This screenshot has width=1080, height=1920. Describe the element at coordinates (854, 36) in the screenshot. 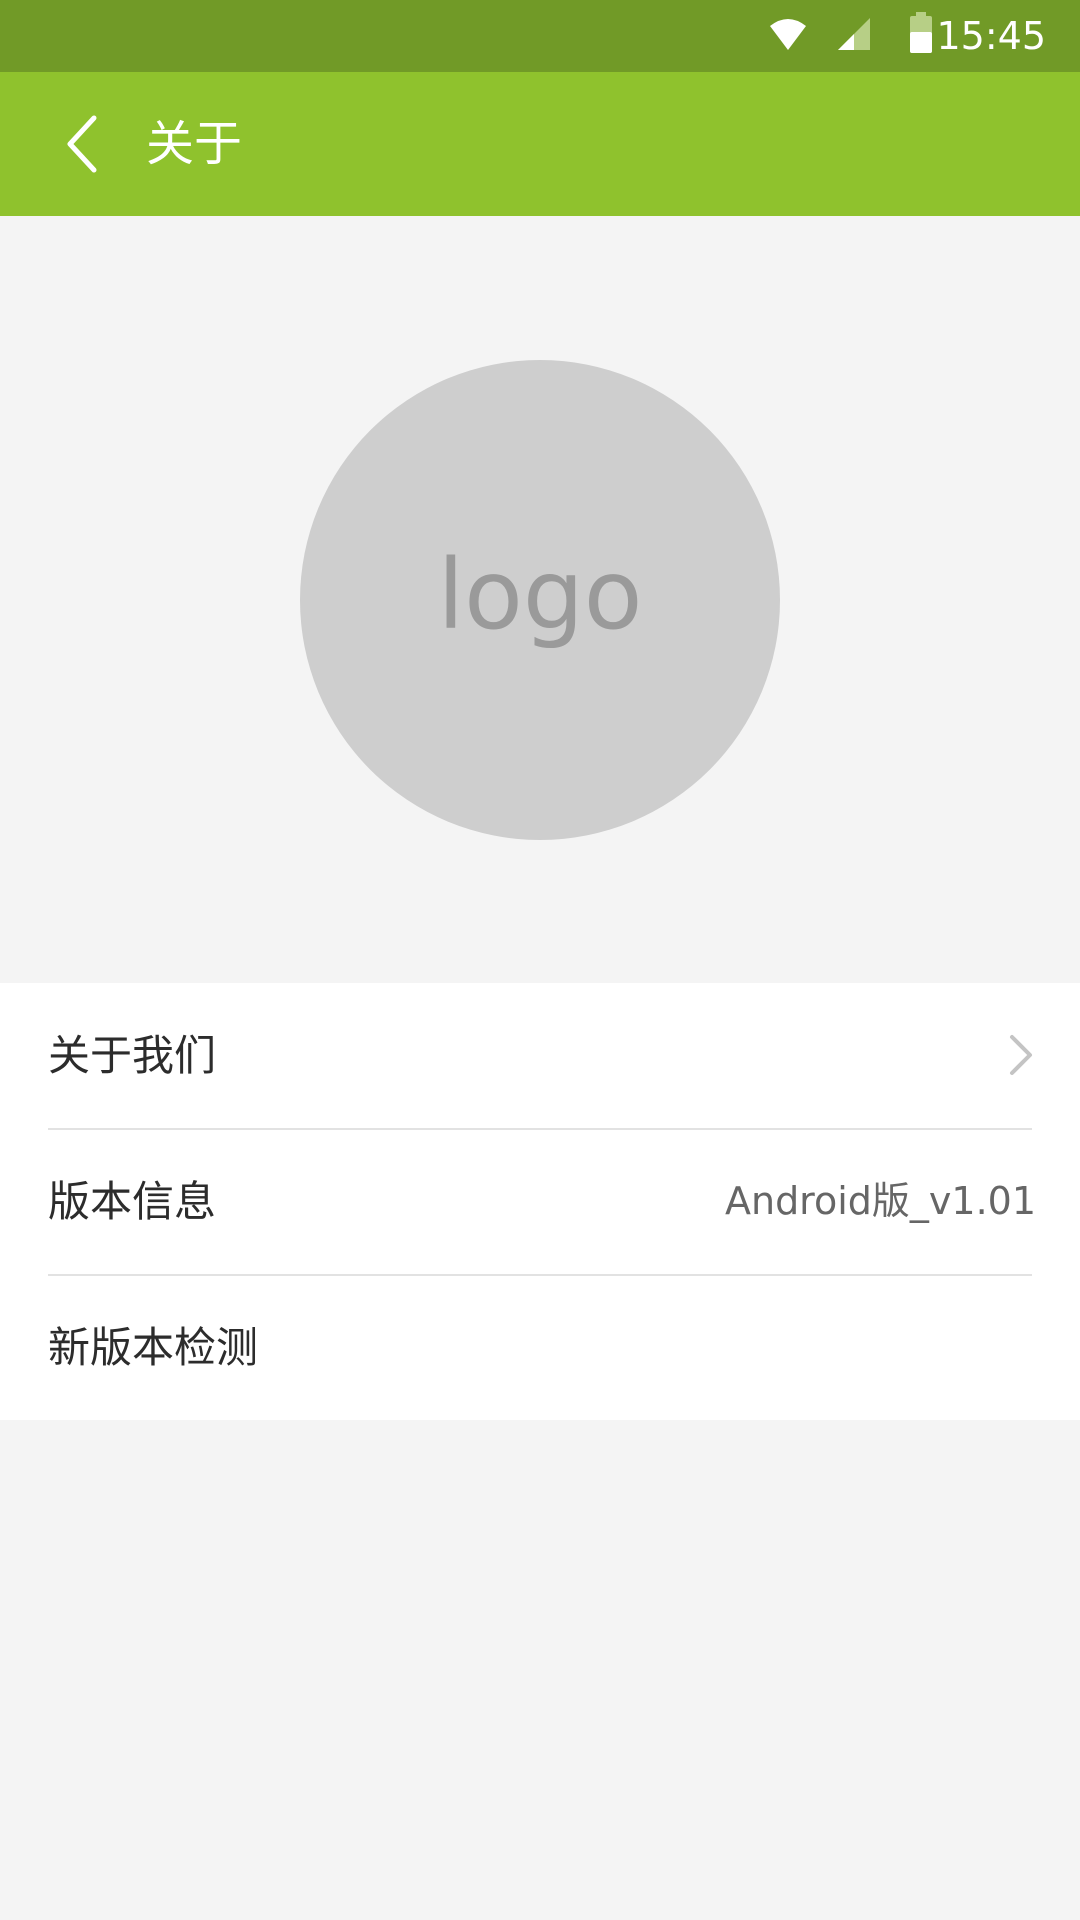

I see `cell-signal-icon` at that location.